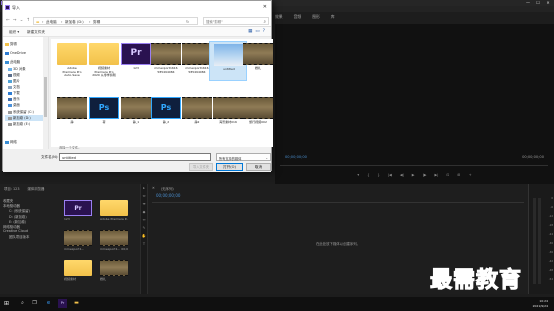 Image resolution: width=554 pixels, height=311 pixels. What do you see at coordinates (257, 31) in the screenshot?
I see `preview-pane-icon: ▭` at bounding box center [257, 31].